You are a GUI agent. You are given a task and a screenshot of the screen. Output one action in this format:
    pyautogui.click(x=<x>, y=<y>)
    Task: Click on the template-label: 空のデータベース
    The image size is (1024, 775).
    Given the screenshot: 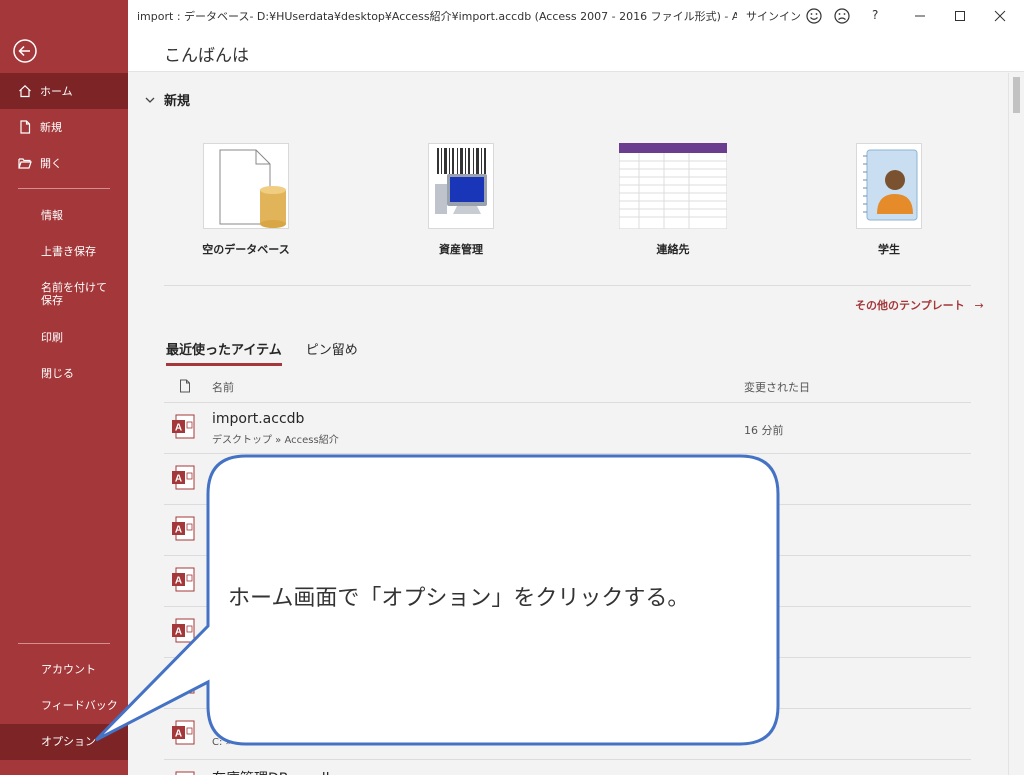 What is the action you would take?
    pyautogui.click(x=246, y=249)
    